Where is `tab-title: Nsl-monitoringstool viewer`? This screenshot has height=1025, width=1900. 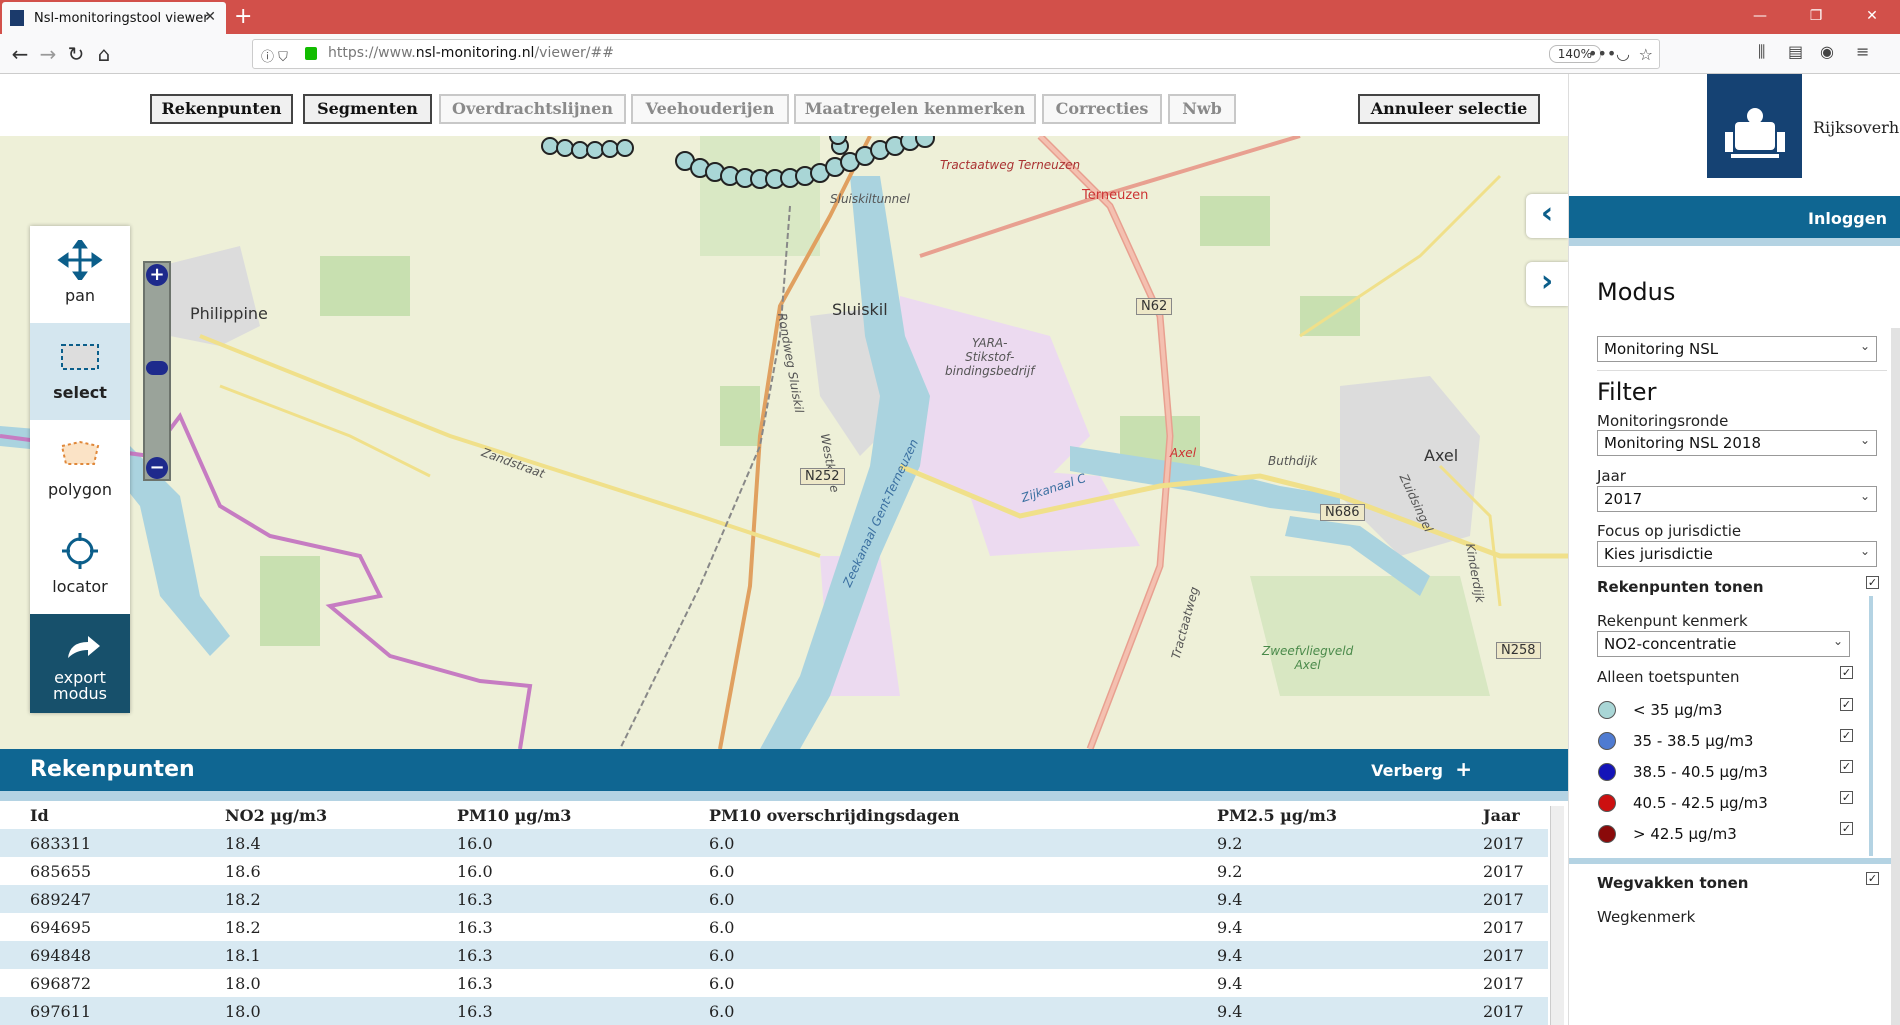
tab-title: Nsl-monitoringstool viewer is located at coordinates (121, 18).